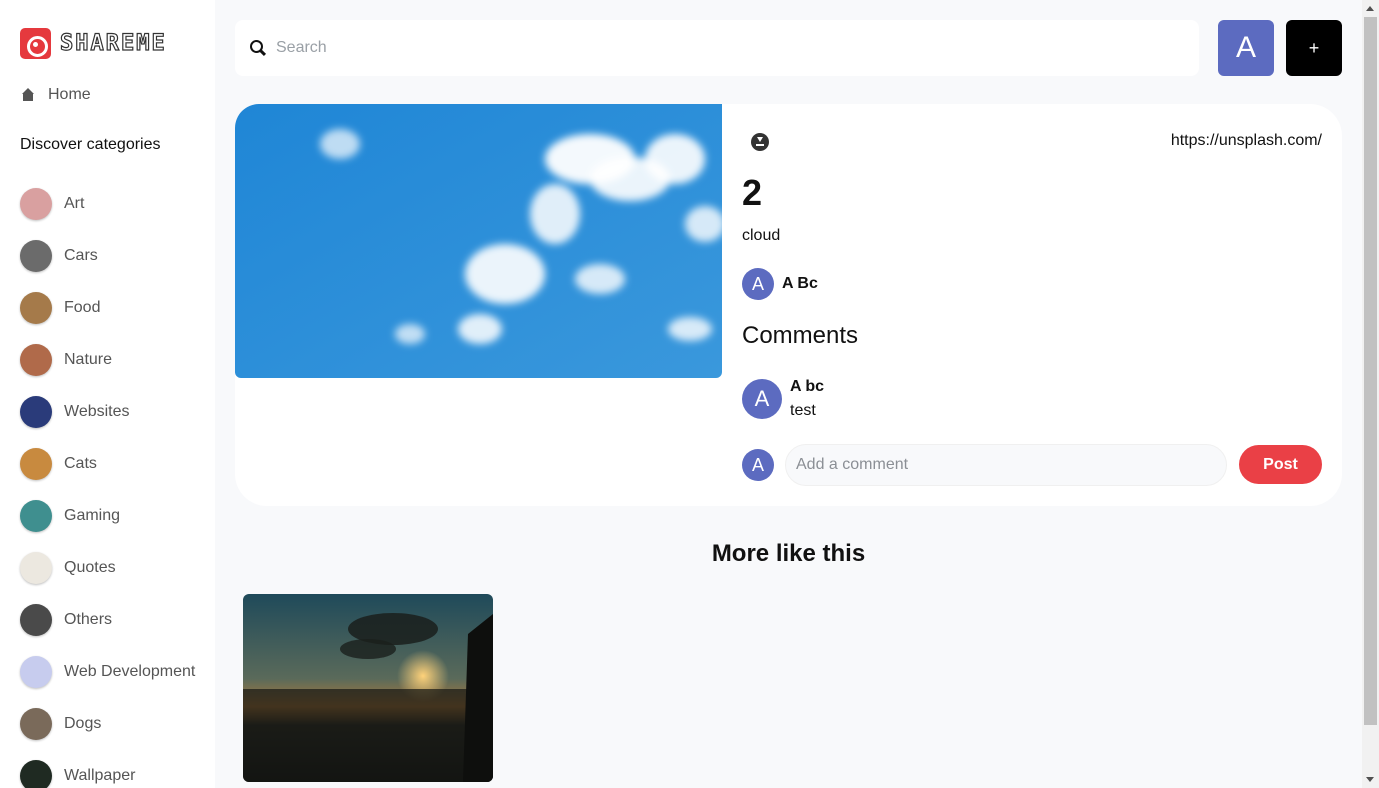 This screenshot has width=1379, height=788. I want to click on sidebar-item-category: Others, so click(107, 620).